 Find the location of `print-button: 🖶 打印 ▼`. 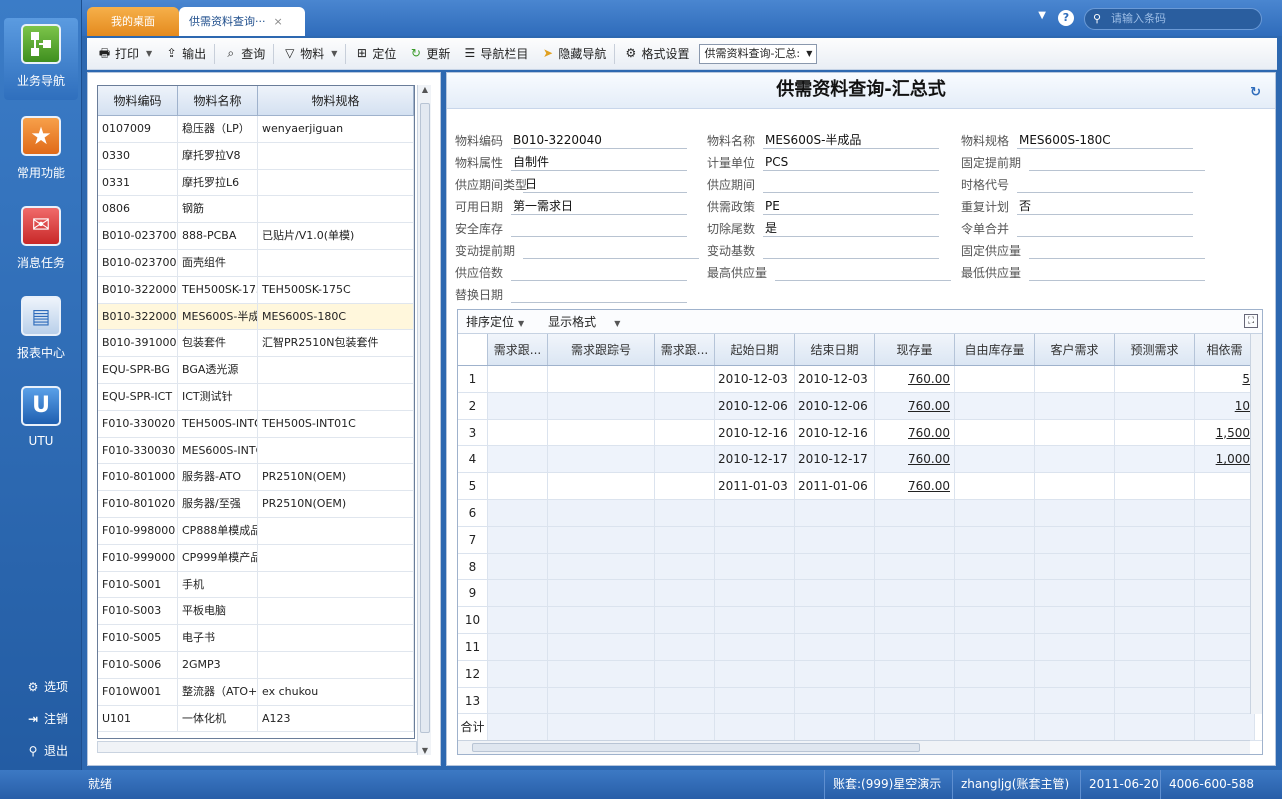

print-button: 🖶 打印 ▼ is located at coordinates (124, 54).